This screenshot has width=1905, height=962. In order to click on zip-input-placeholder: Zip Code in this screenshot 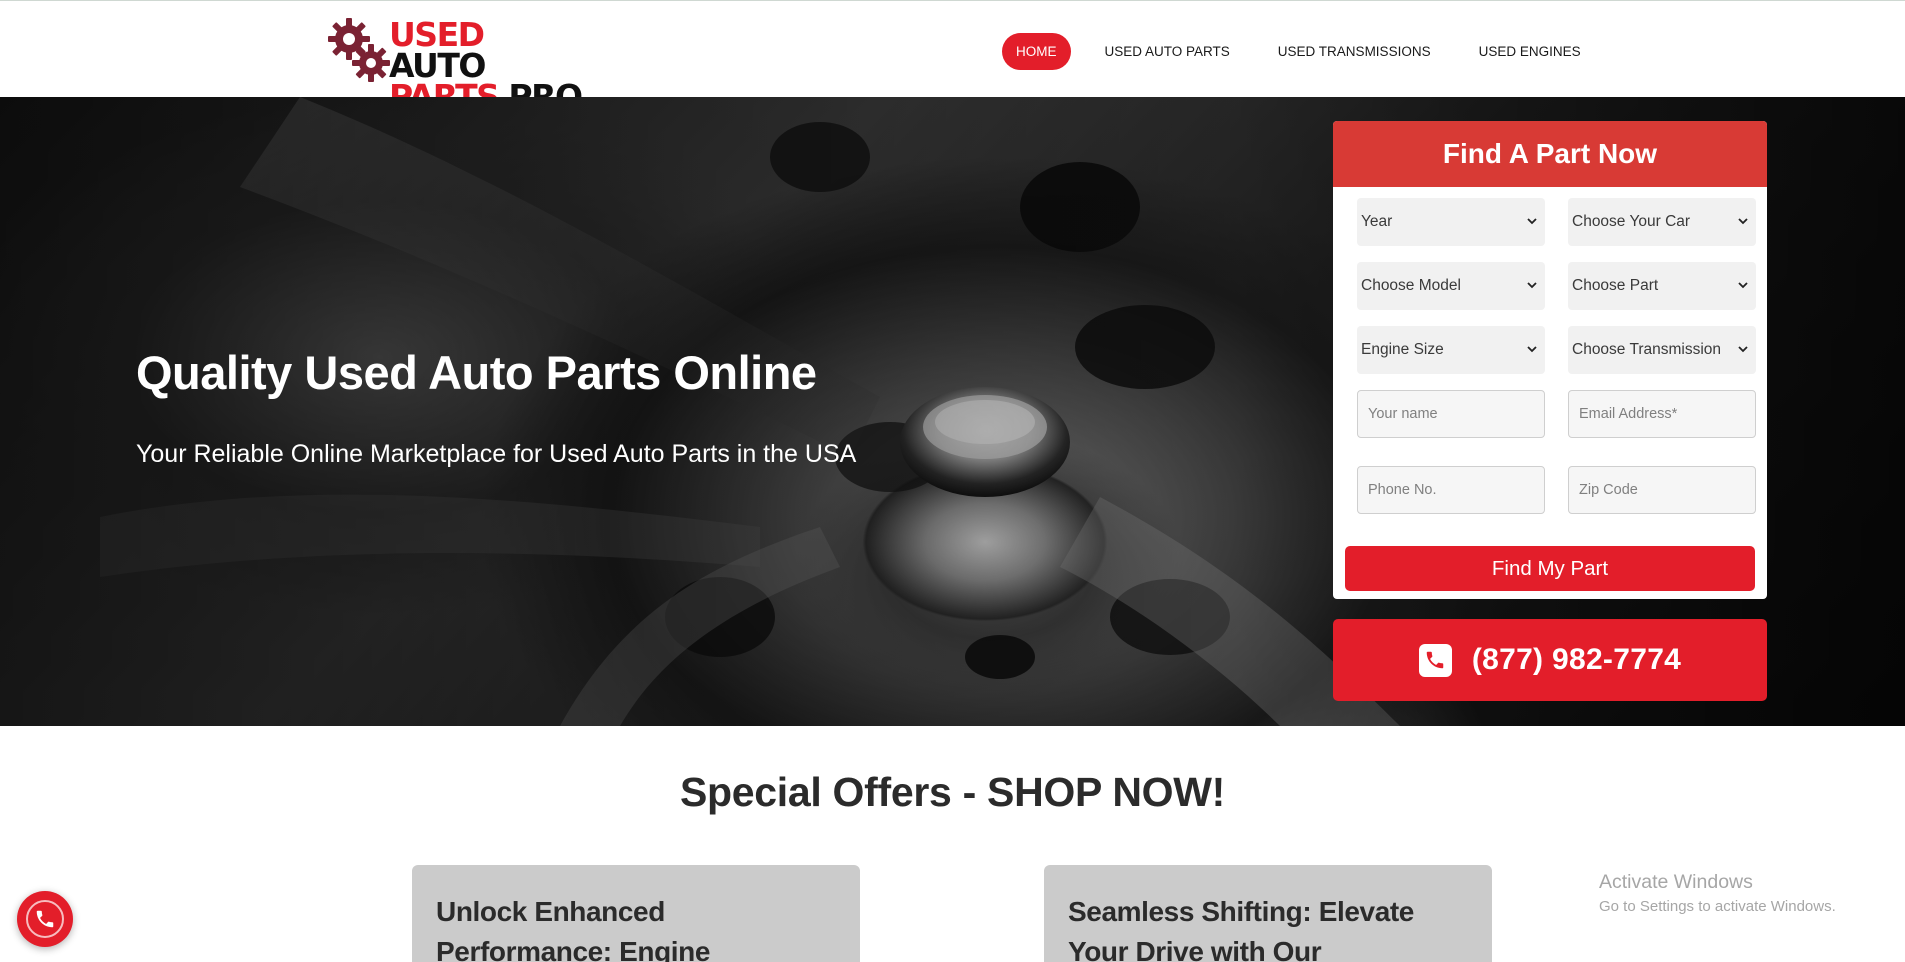, I will do `click(1608, 490)`.